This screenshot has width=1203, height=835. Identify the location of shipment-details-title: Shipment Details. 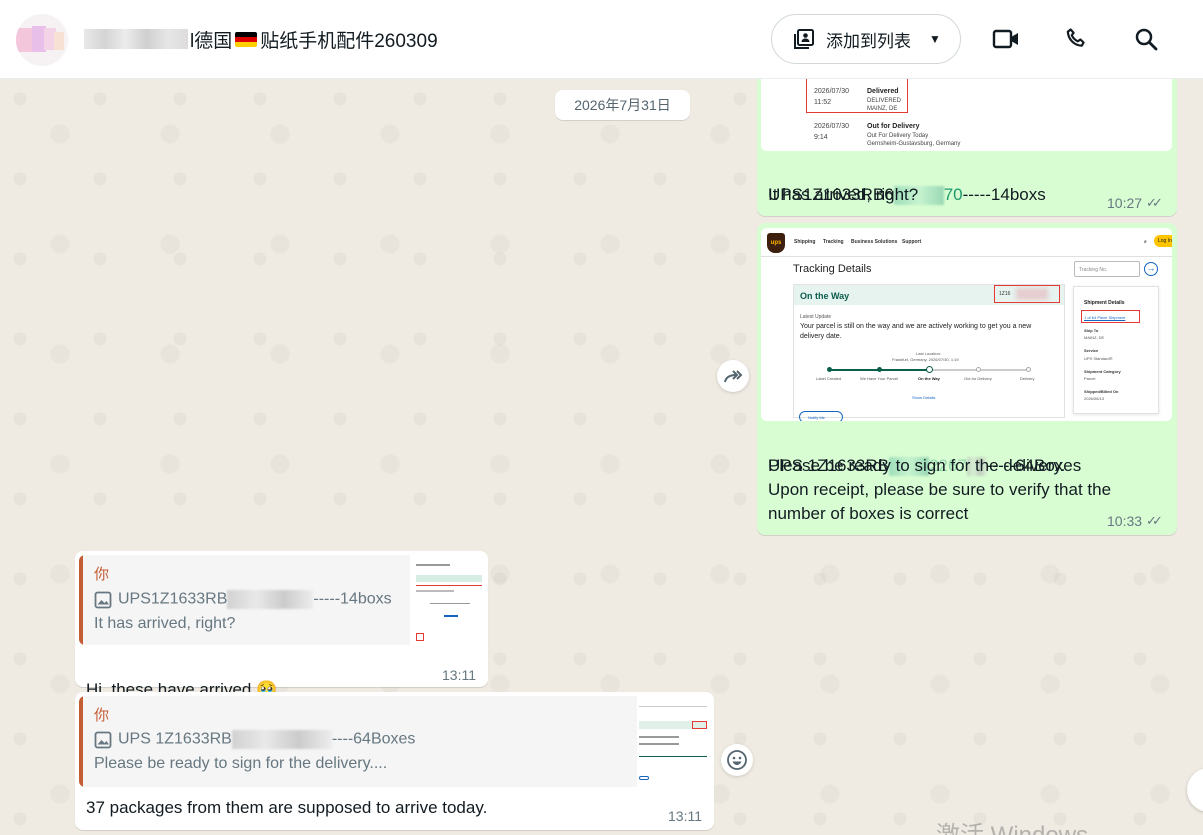
(1104, 303).